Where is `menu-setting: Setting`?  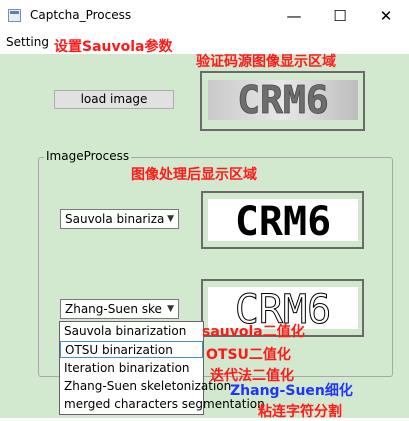 menu-setting: Setting is located at coordinates (27, 42).